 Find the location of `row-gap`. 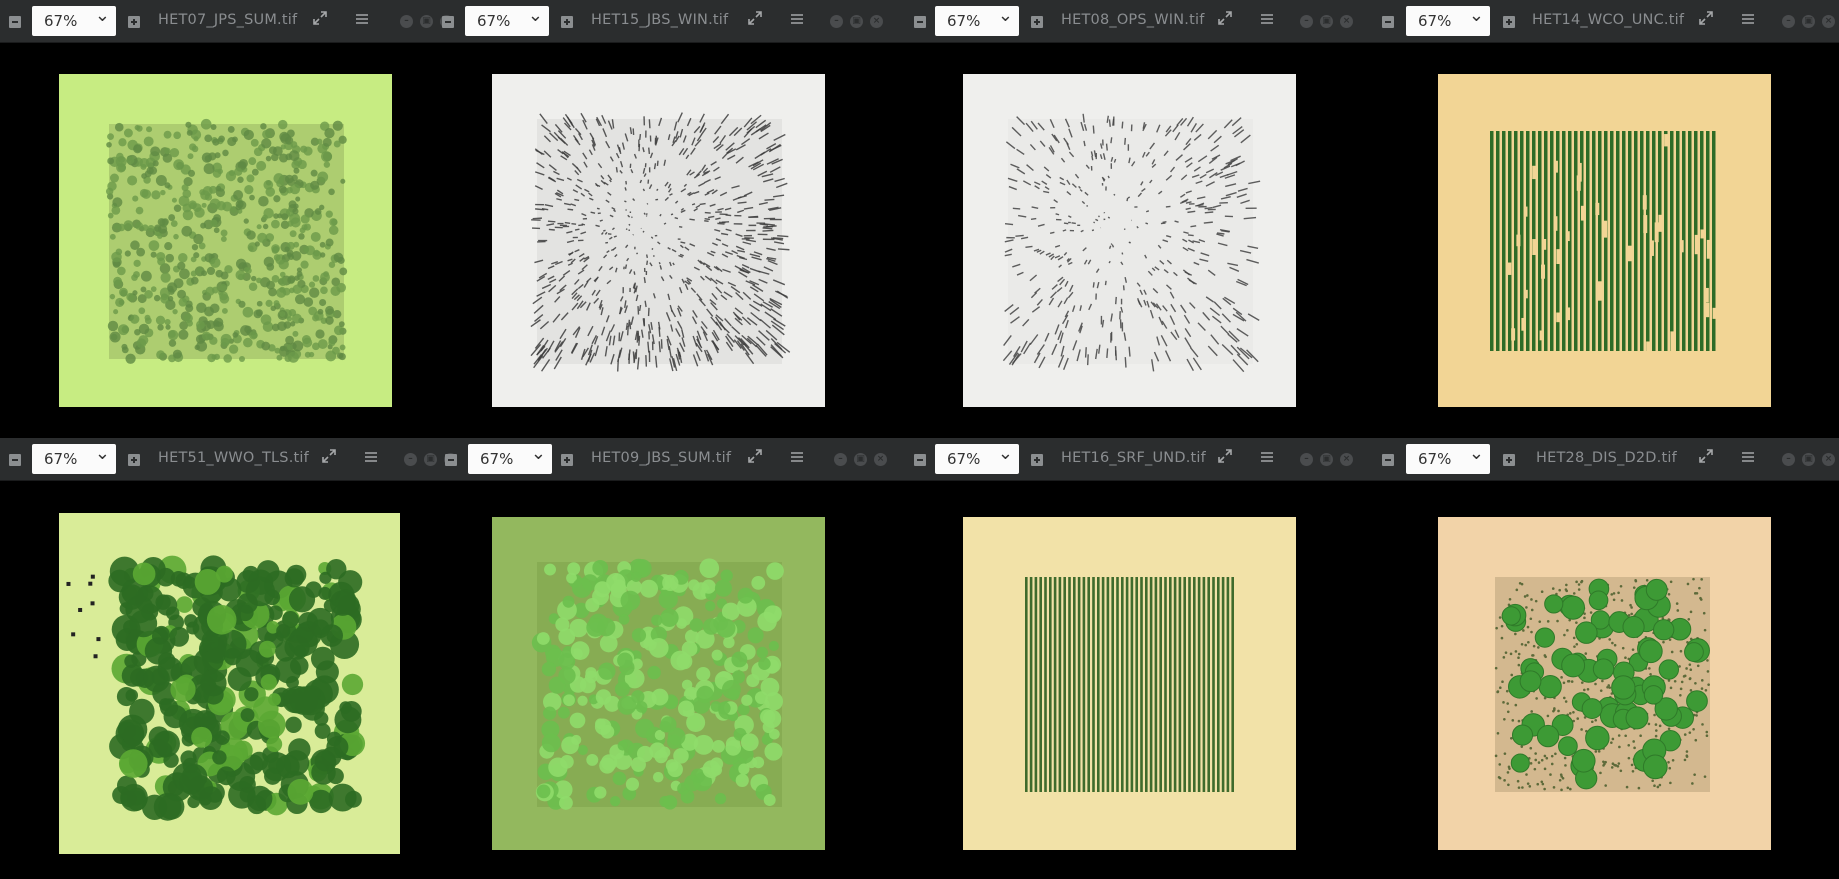

row-gap is located at coordinates (1656, 232).